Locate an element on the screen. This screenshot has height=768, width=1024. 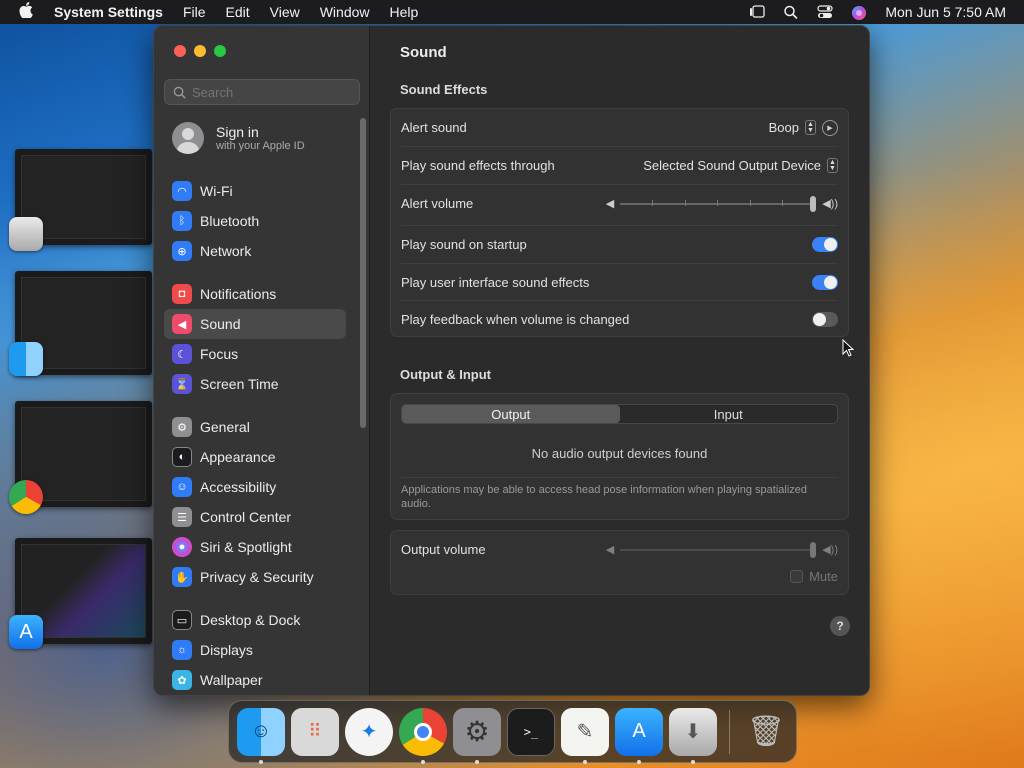
stage-manager-icon is located at coordinates (757, 12).